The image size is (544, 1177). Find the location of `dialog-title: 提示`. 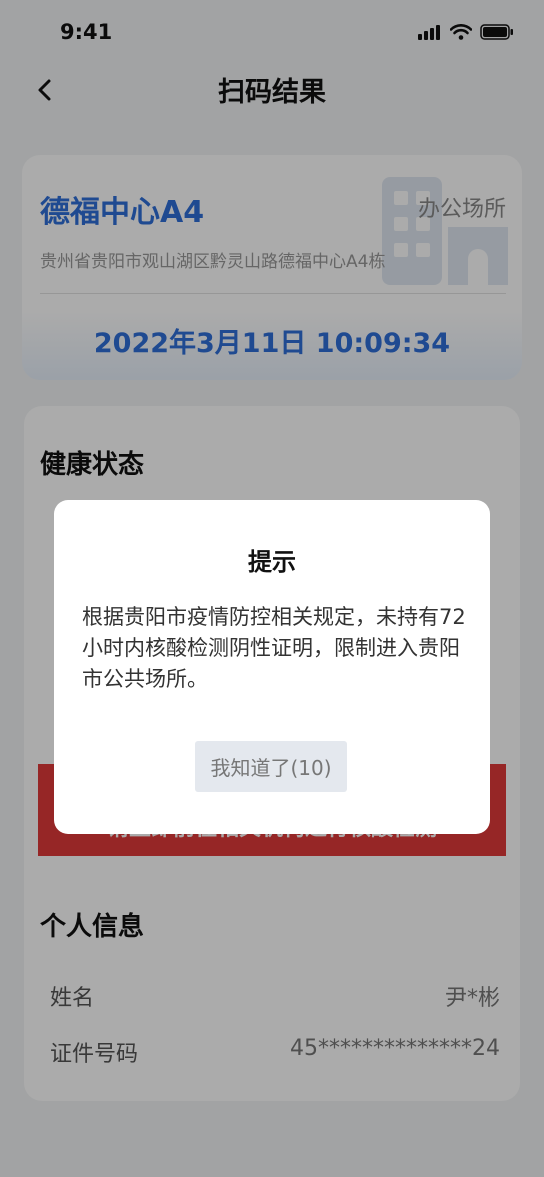

dialog-title: 提示 is located at coordinates (272, 562).